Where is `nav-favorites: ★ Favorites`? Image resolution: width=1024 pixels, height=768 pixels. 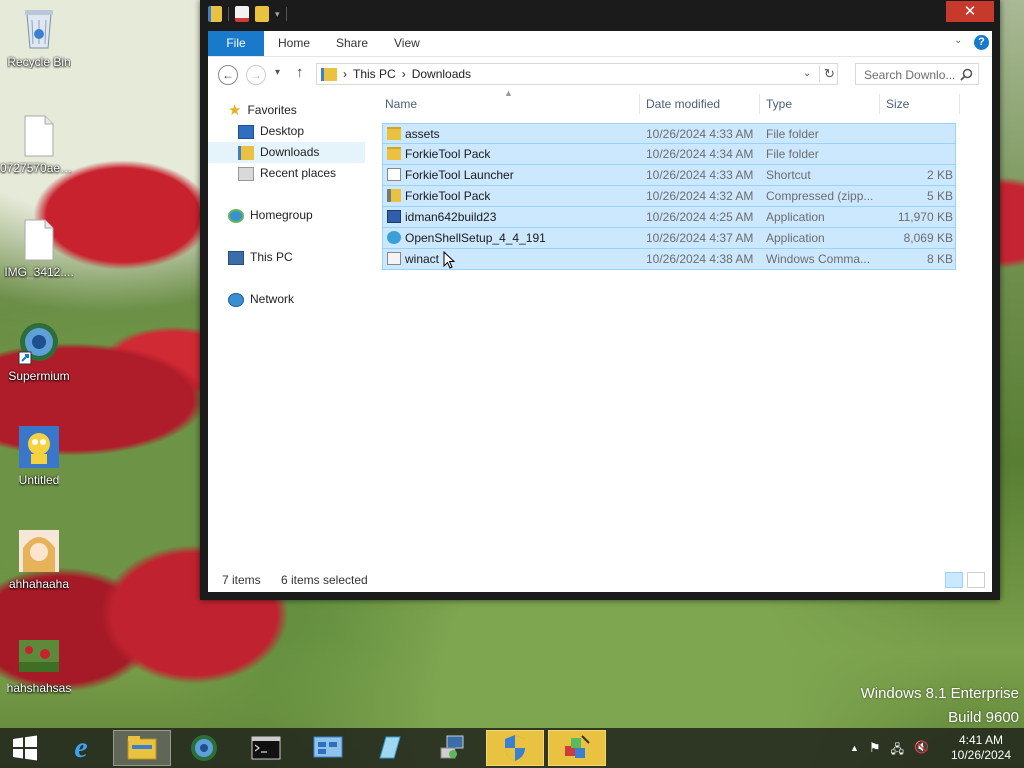 nav-favorites: ★ Favorites is located at coordinates (262, 110).